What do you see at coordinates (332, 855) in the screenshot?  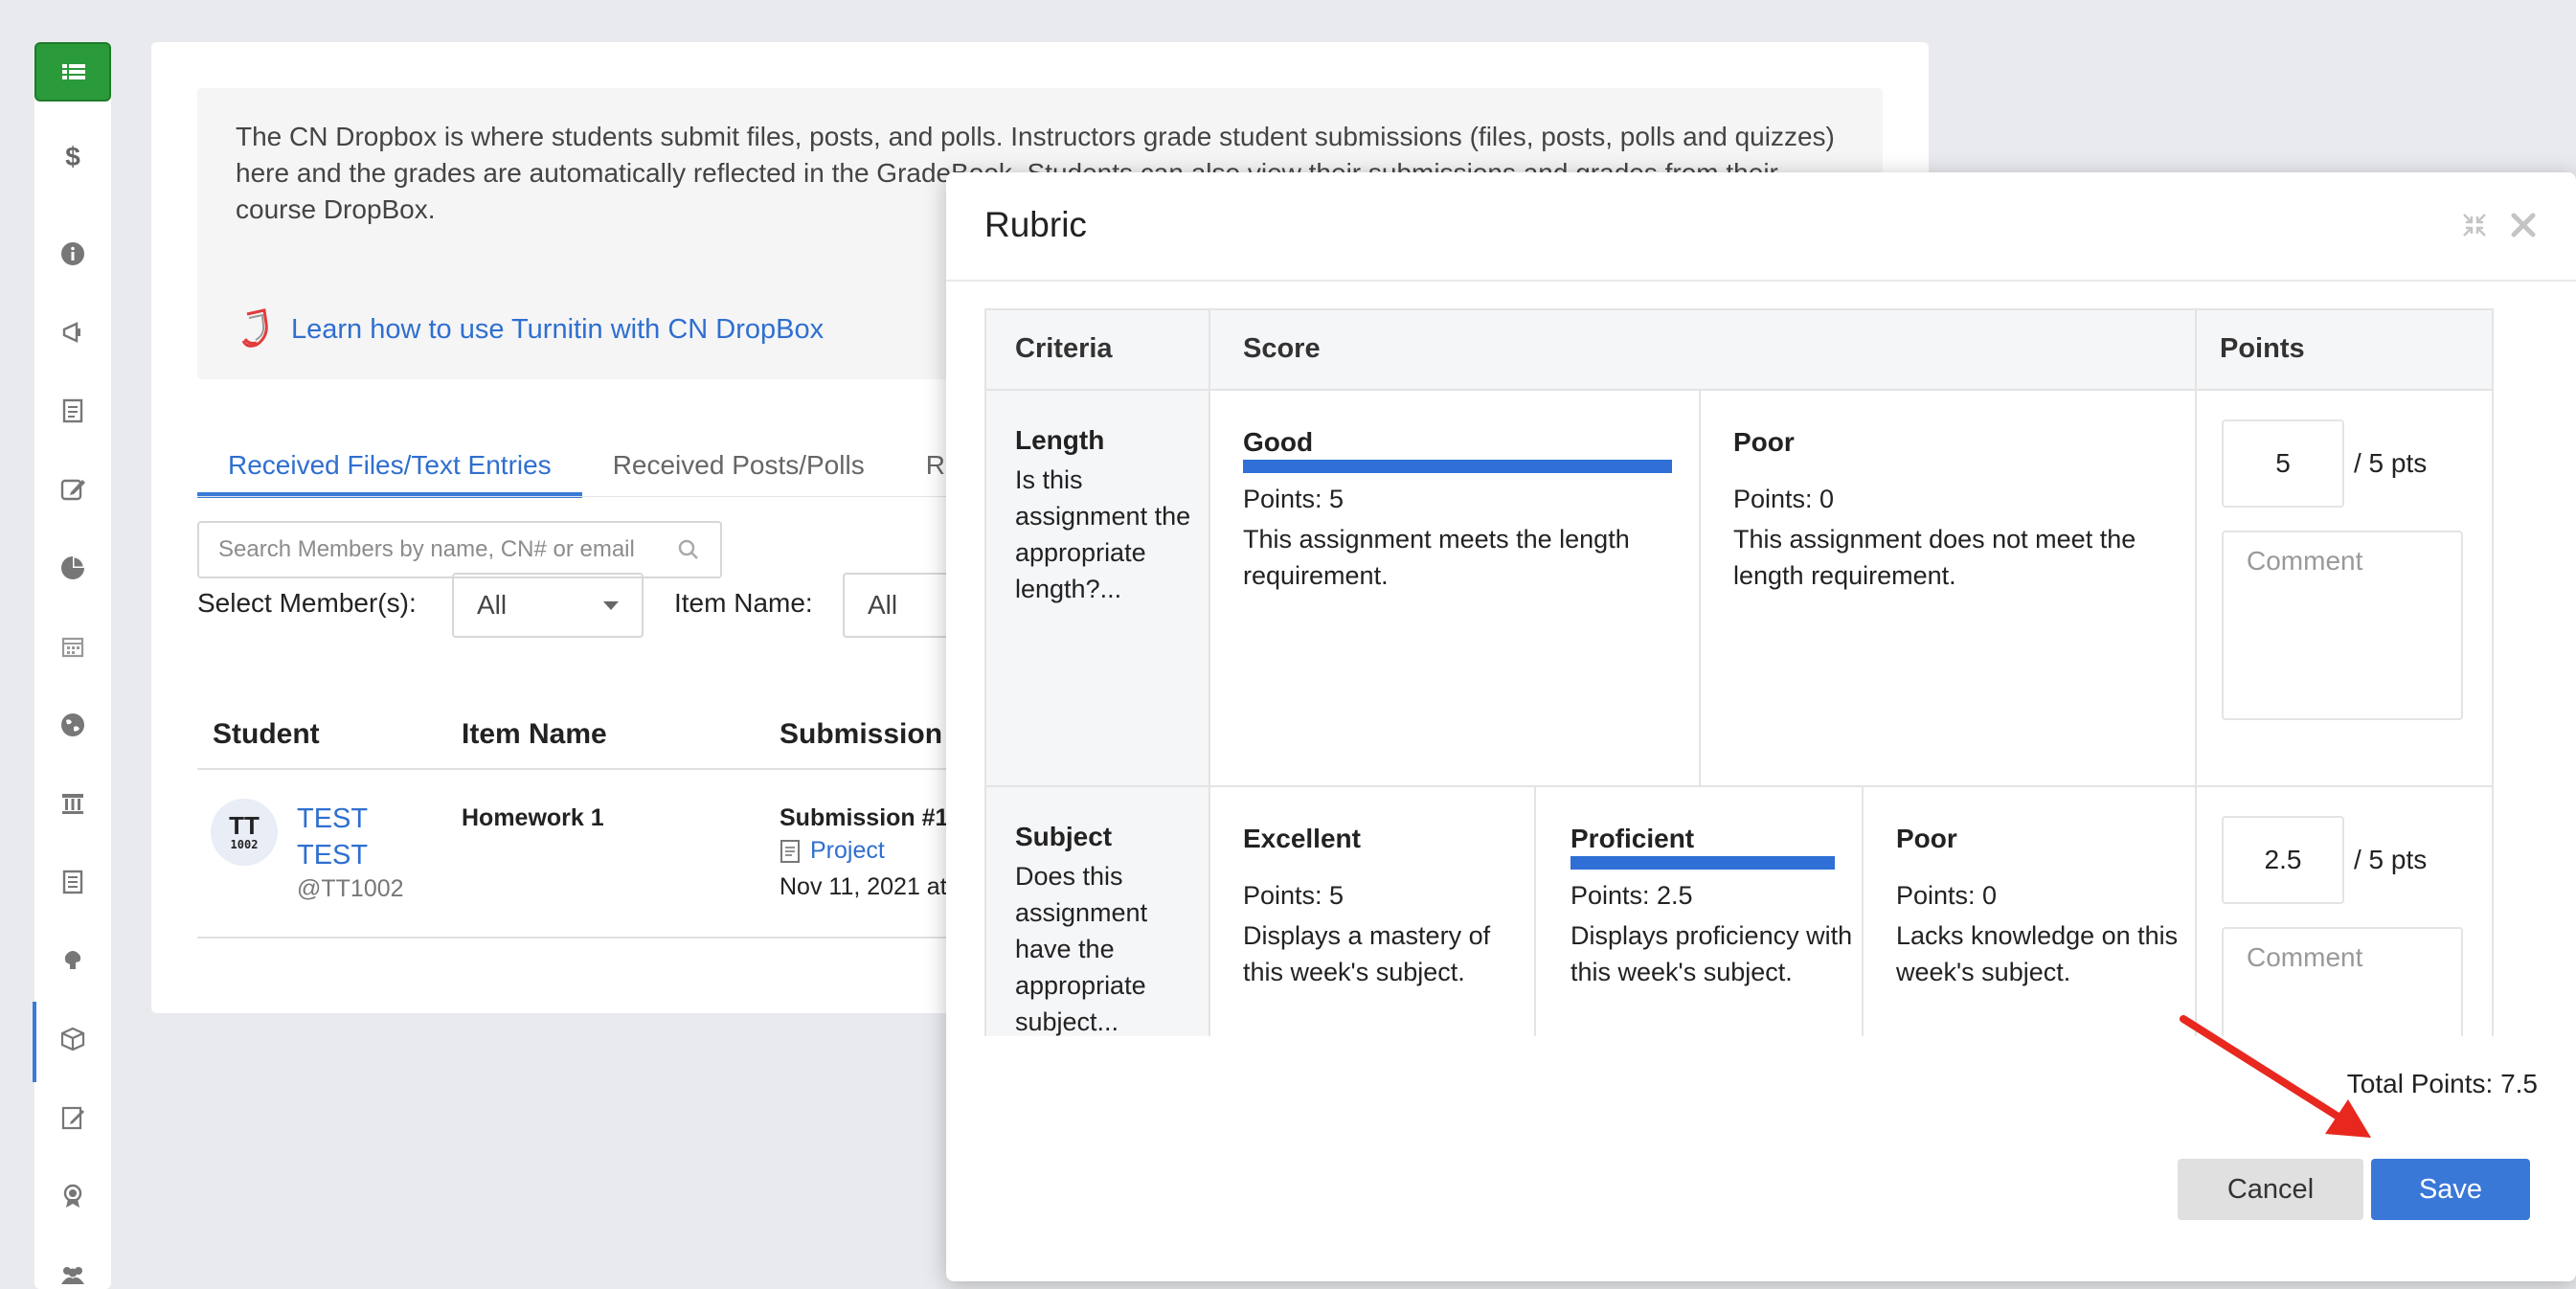 I see `student-last-name: TEST` at bounding box center [332, 855].